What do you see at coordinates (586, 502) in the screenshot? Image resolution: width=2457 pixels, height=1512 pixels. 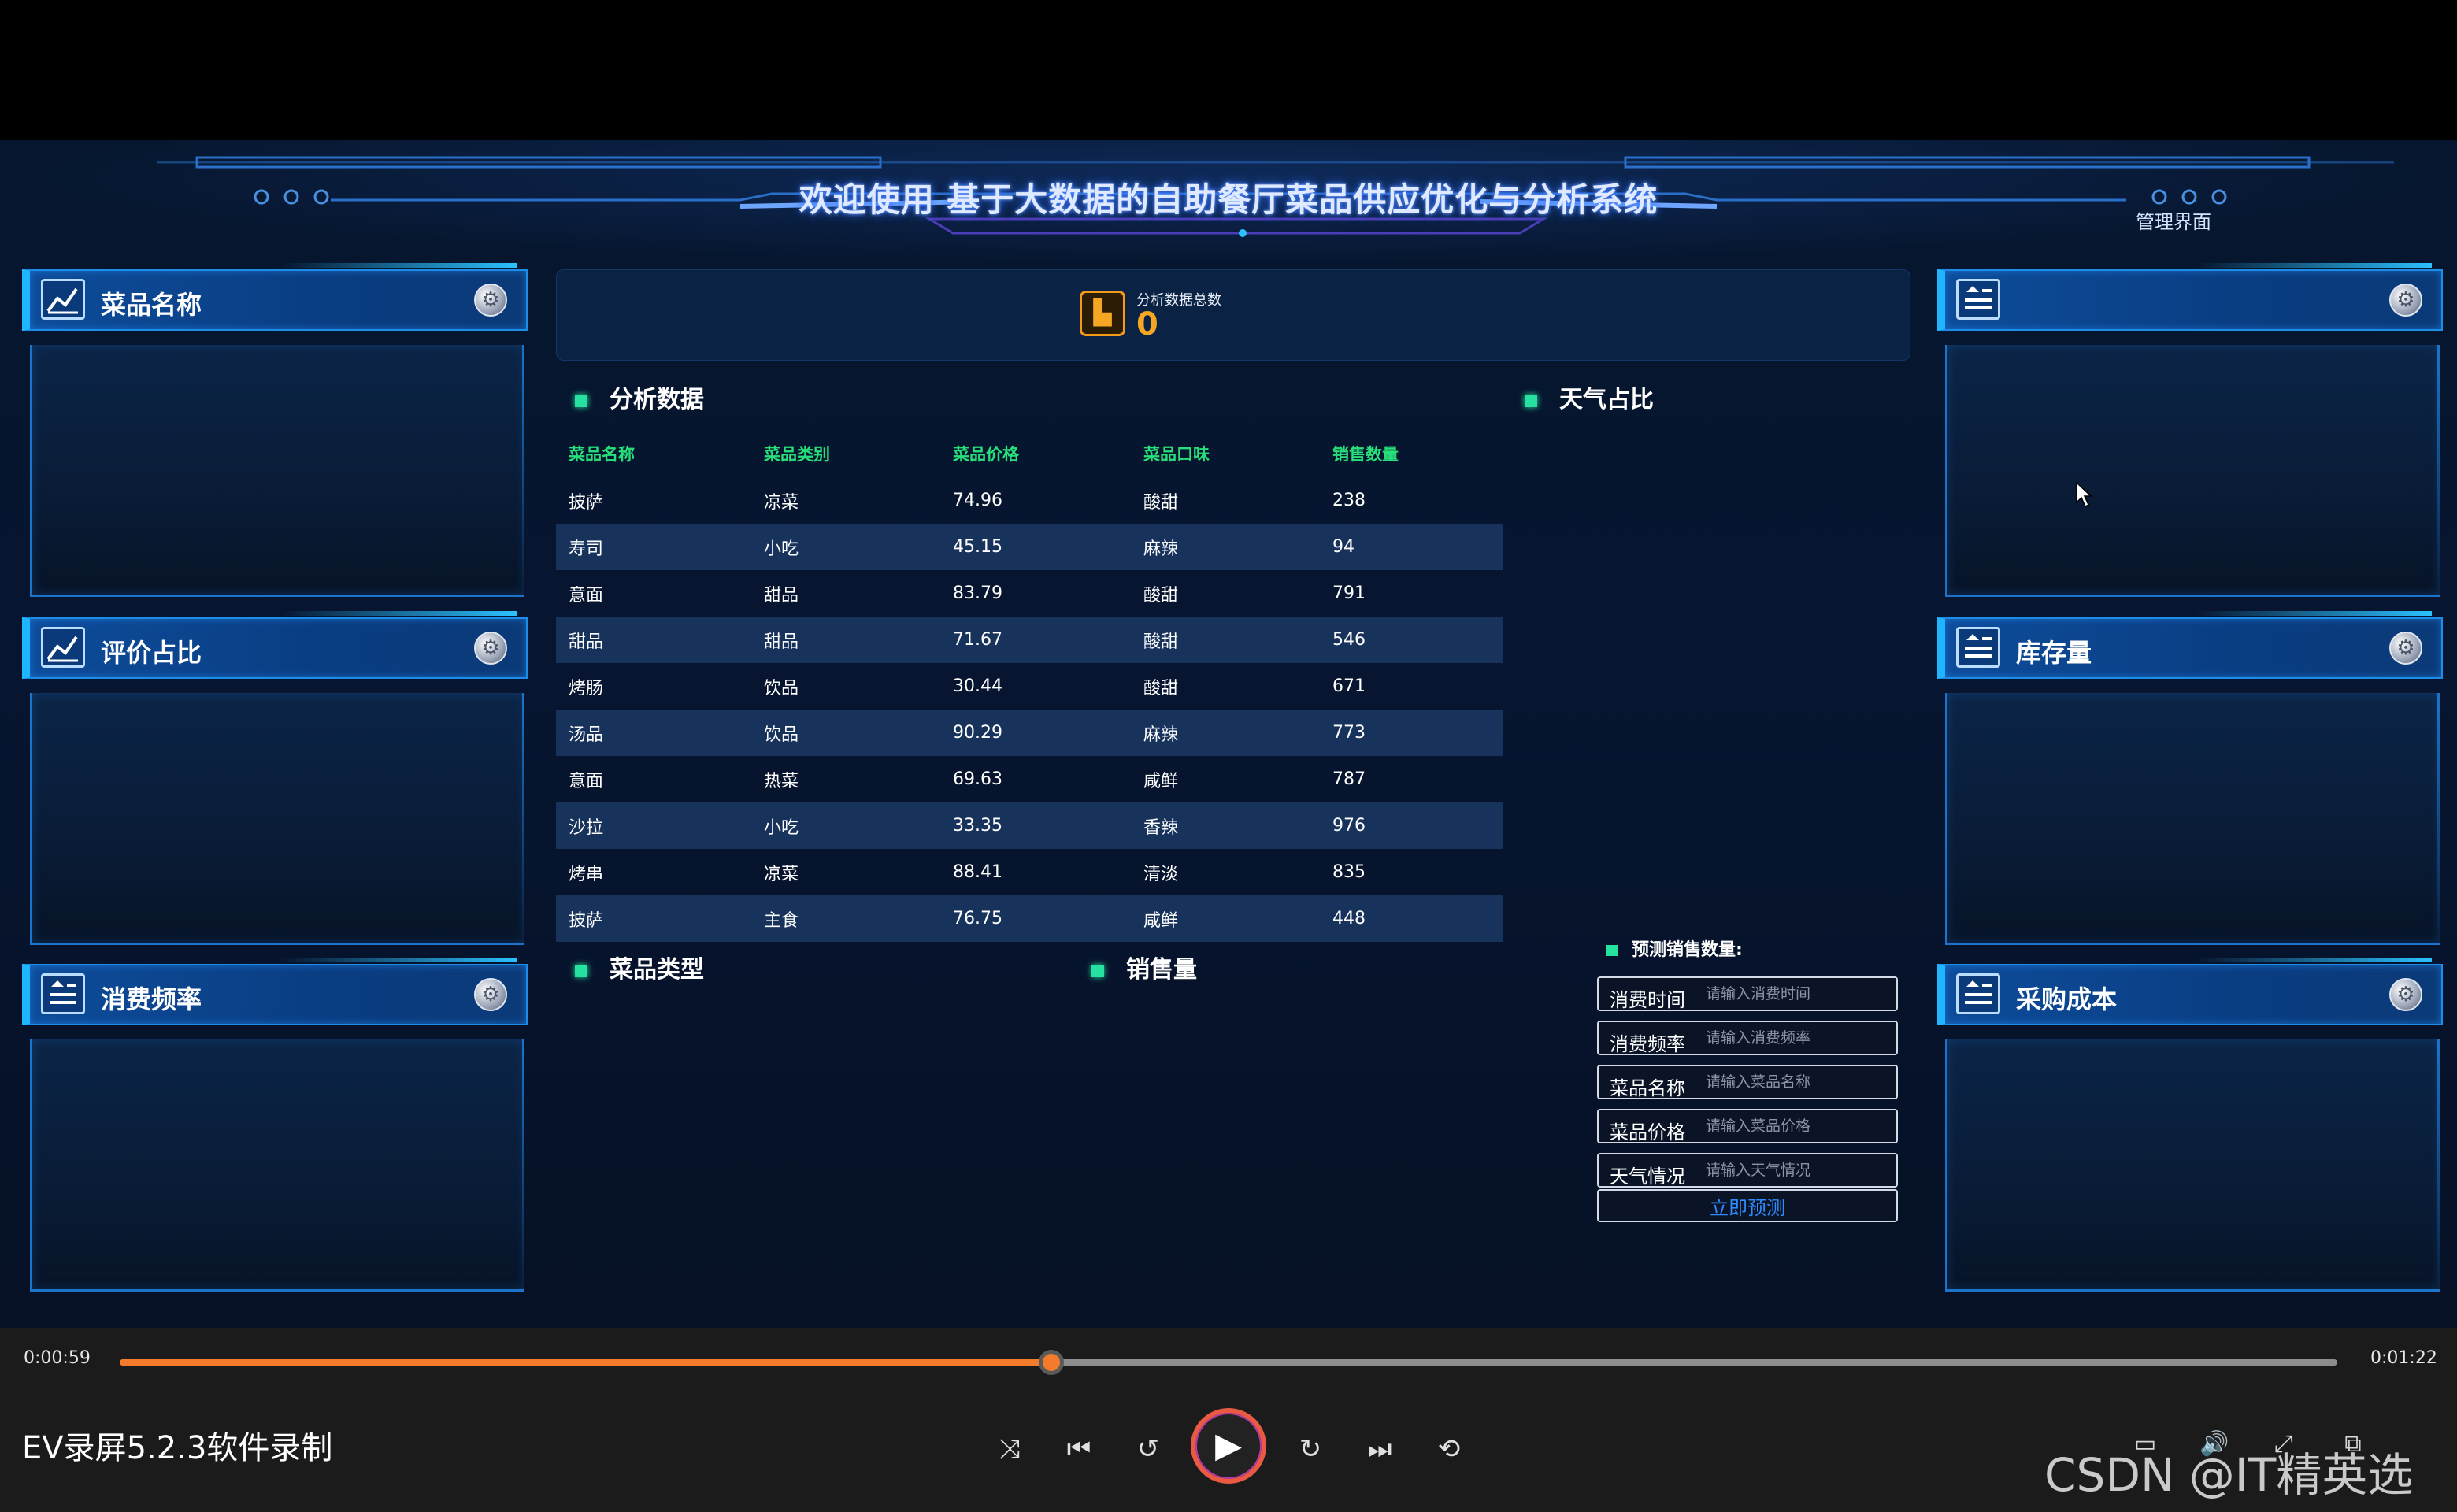 I see `table-cell: 披萨` at bounding box center [586, 502].